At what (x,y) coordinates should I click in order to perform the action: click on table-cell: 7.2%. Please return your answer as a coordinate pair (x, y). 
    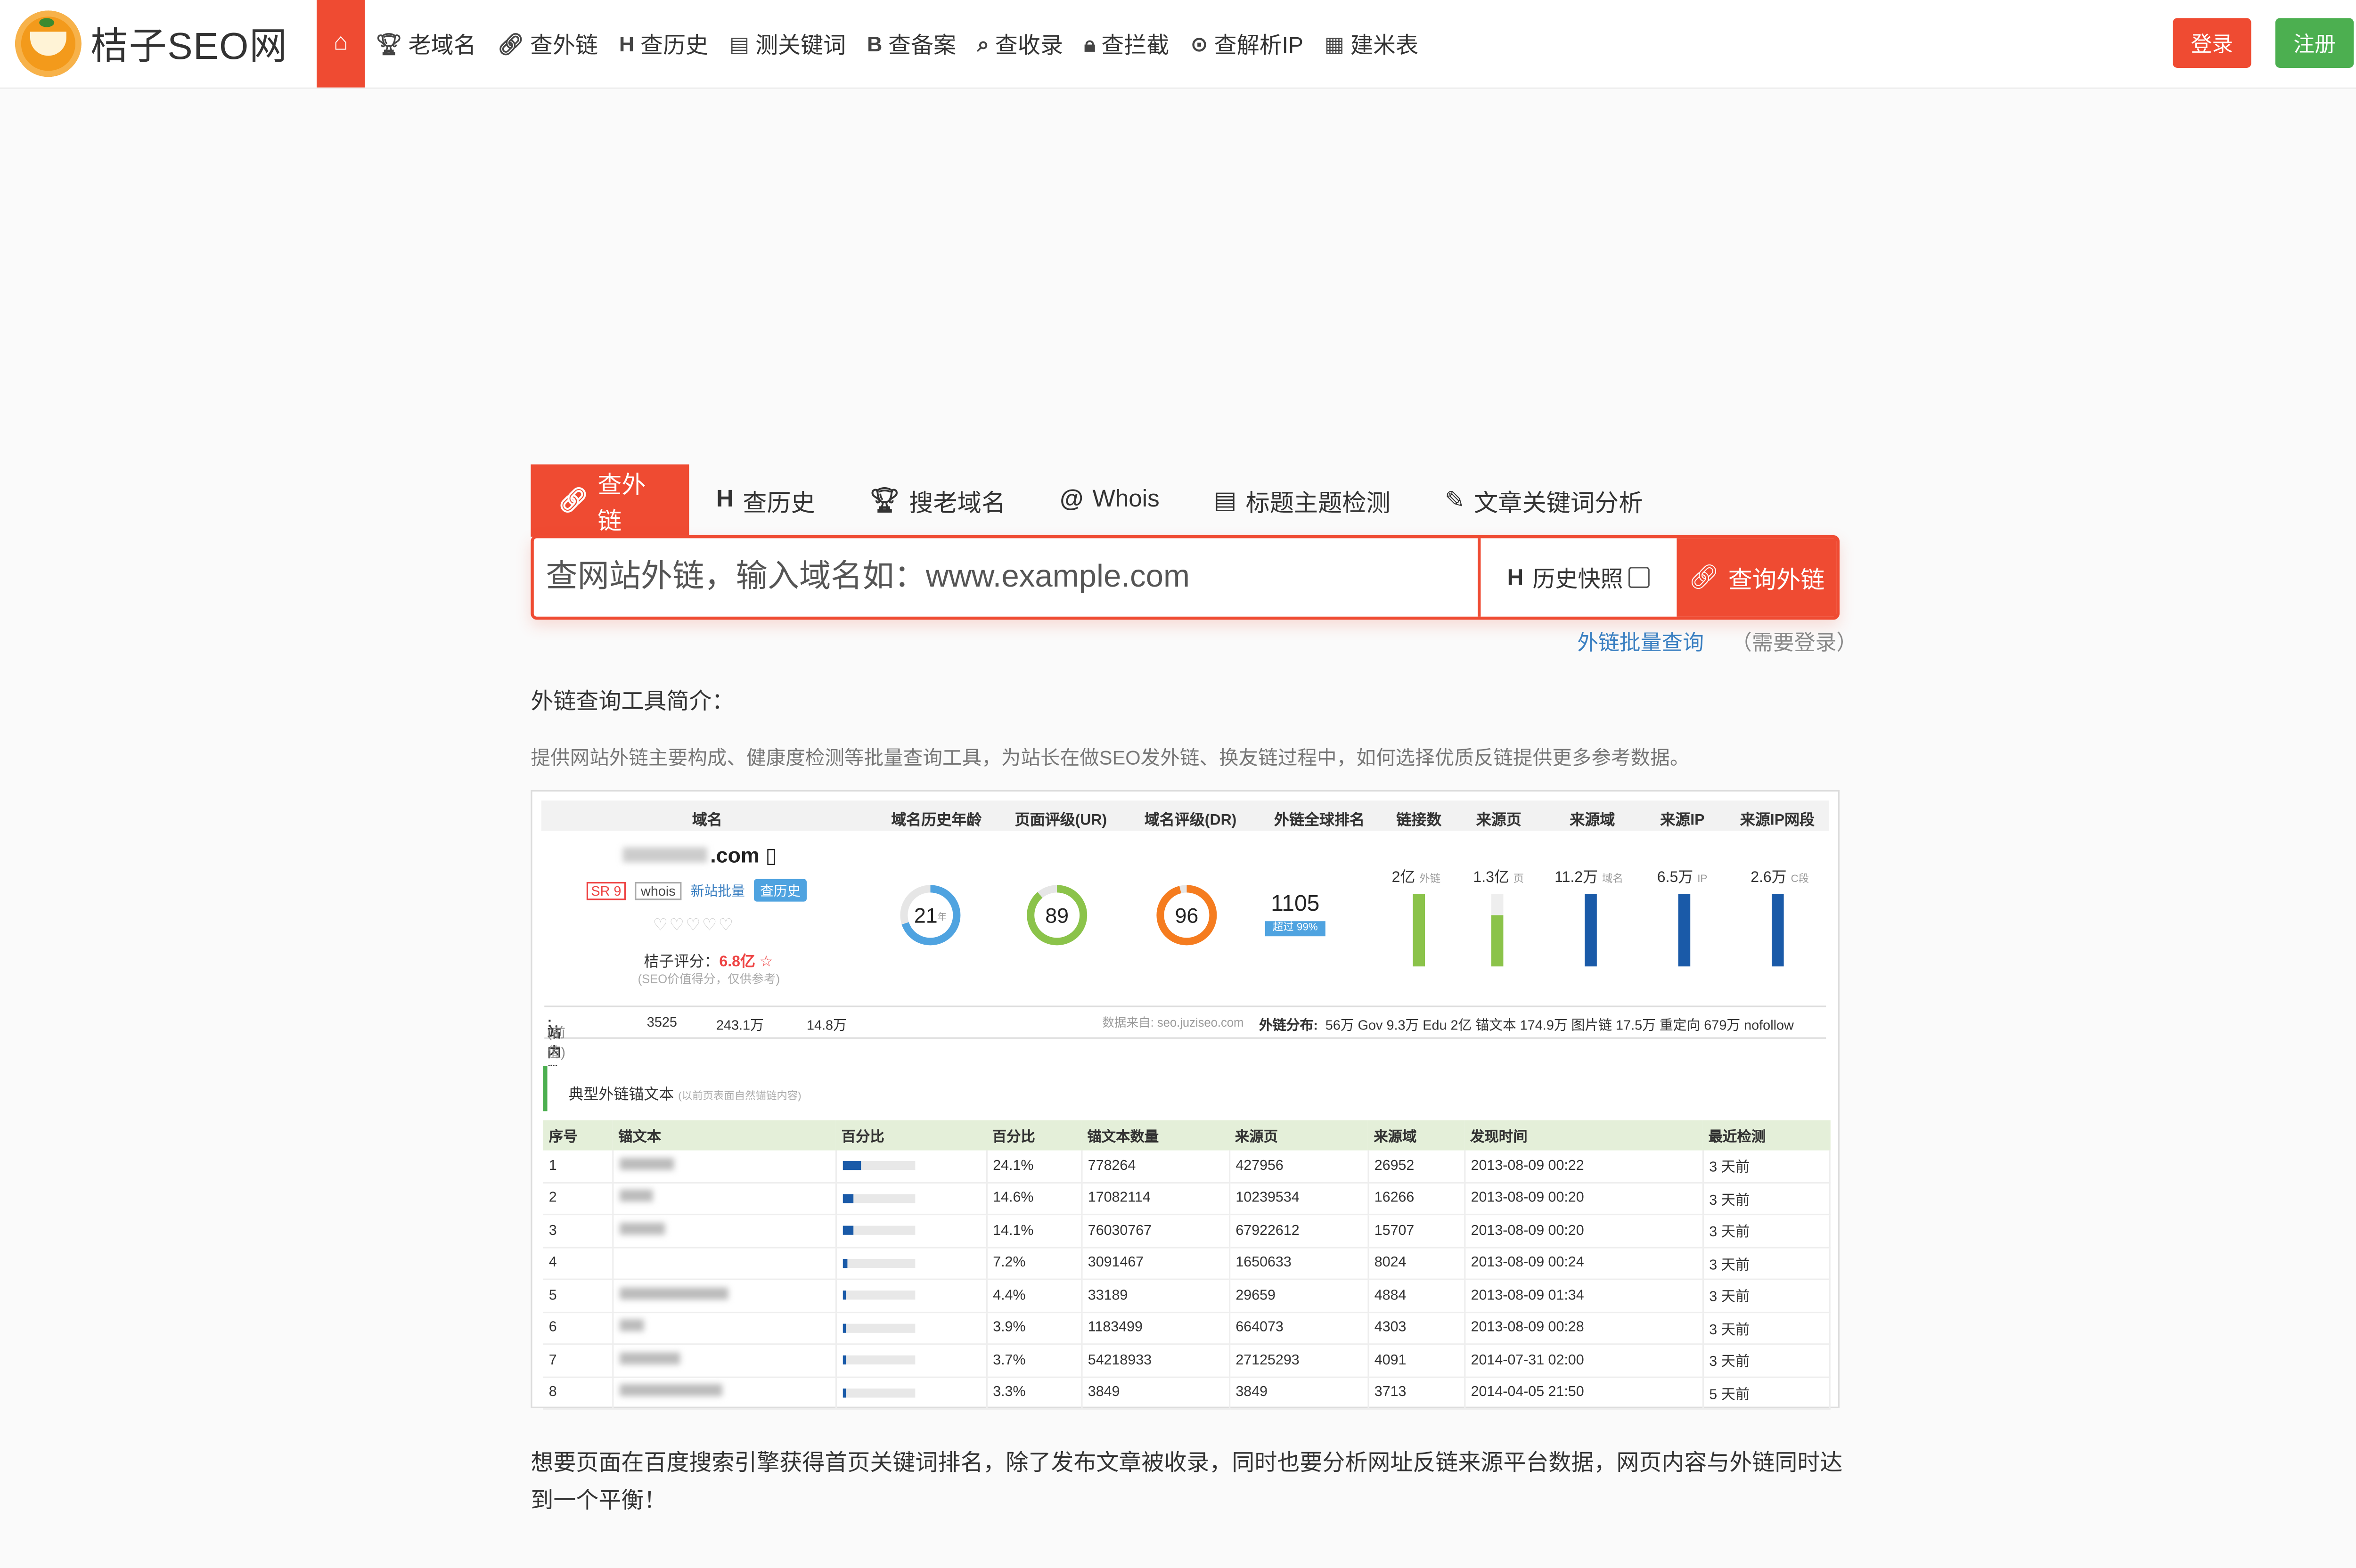
    Looking at the image, I should click on (1034, 1263).